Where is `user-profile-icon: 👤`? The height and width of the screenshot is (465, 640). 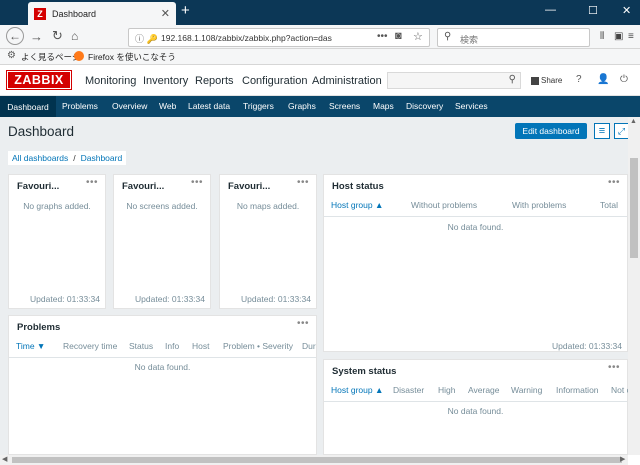
user-profile-icon: 👤 is located at coordinates (603, 79).